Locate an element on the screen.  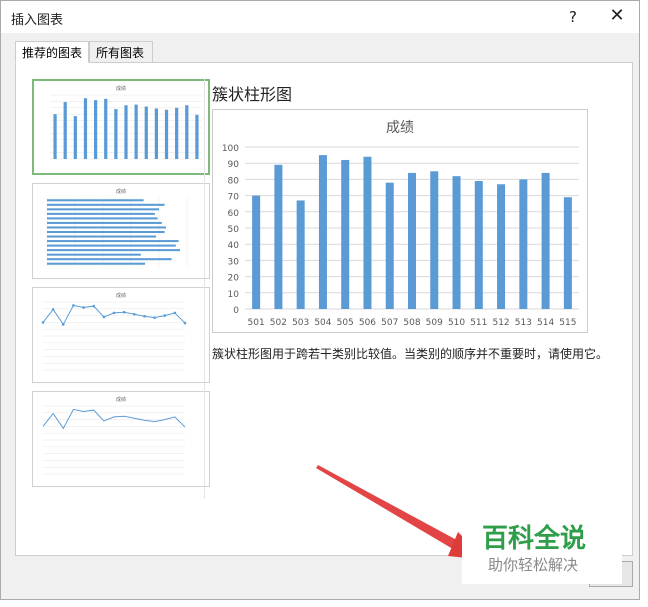
tab-recommended-charts: 推荐的图表 is located at coordinates (52, 52).